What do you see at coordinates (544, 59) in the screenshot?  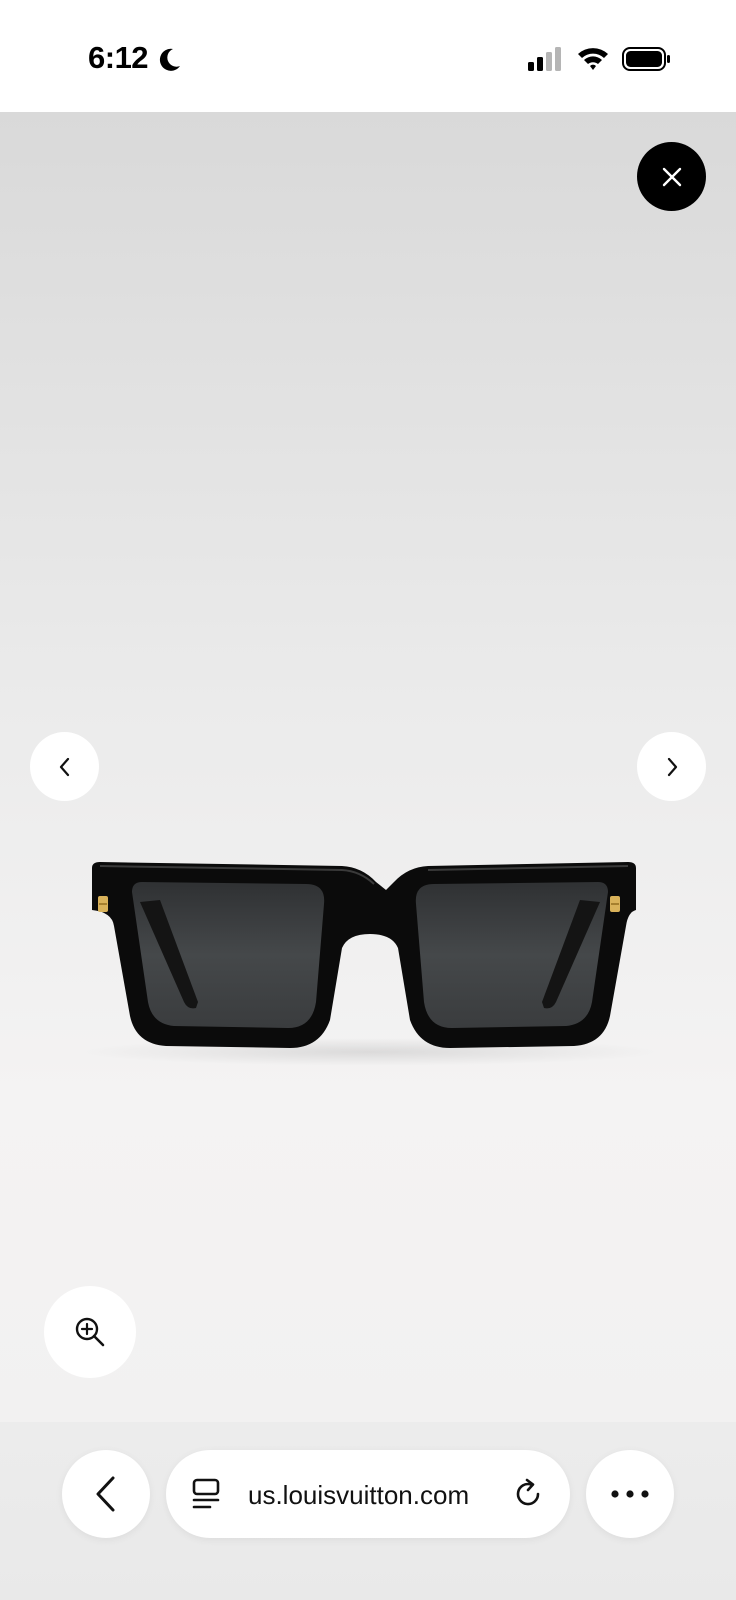 I see `signal-icon` at bounding box center [544, 59].